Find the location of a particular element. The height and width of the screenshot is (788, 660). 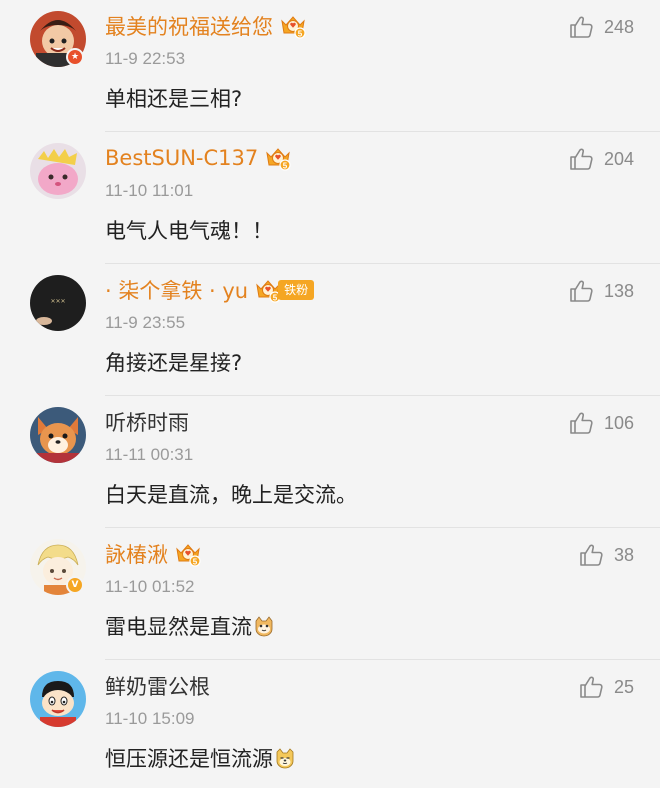

comment-text: 白天是直流，晚上是交流。 is located at coordinates (231, 495).